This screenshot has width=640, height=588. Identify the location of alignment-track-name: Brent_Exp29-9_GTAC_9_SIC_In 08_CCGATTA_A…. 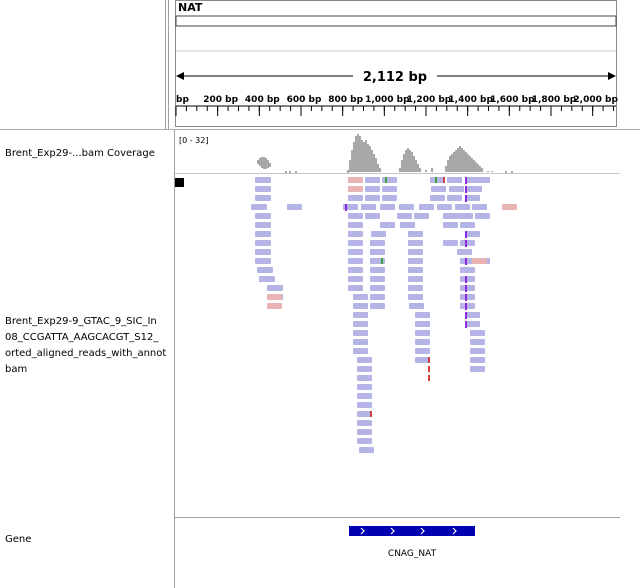
(87, 346).